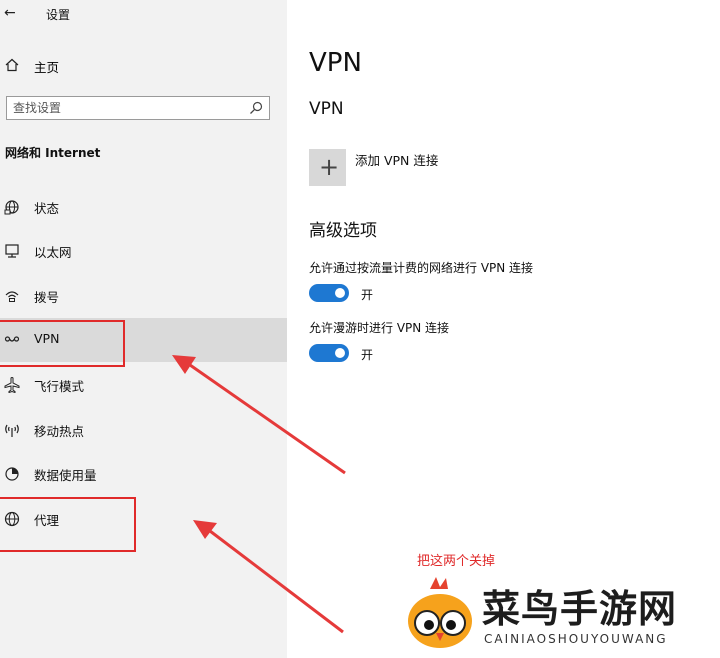 Image resolution: width=720 pixels, height=658 pixels. Describe the element at coordinates (143, 474) in the screenshot. I see `sidebar-item-data-usage: 数据使用量` at that location.